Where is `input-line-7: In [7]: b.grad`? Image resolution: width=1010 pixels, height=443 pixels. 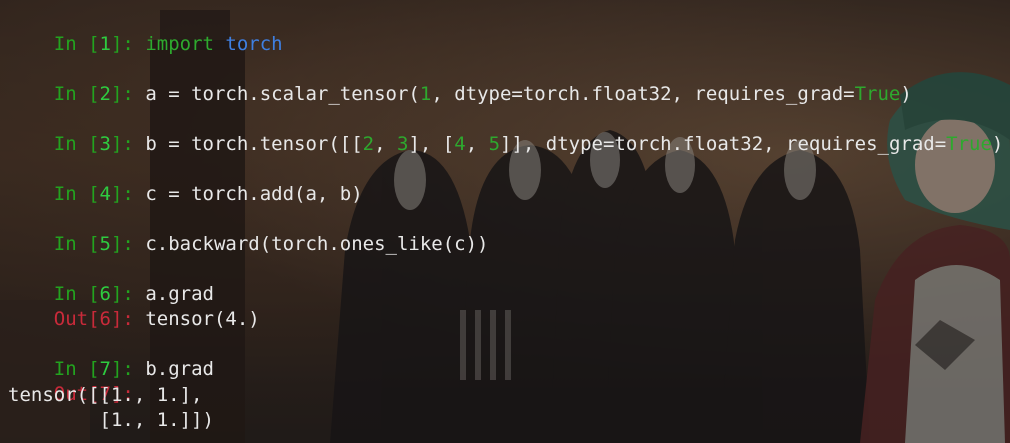
input-line-7: In [7]: b.grad is located at coordinates (111, 356).